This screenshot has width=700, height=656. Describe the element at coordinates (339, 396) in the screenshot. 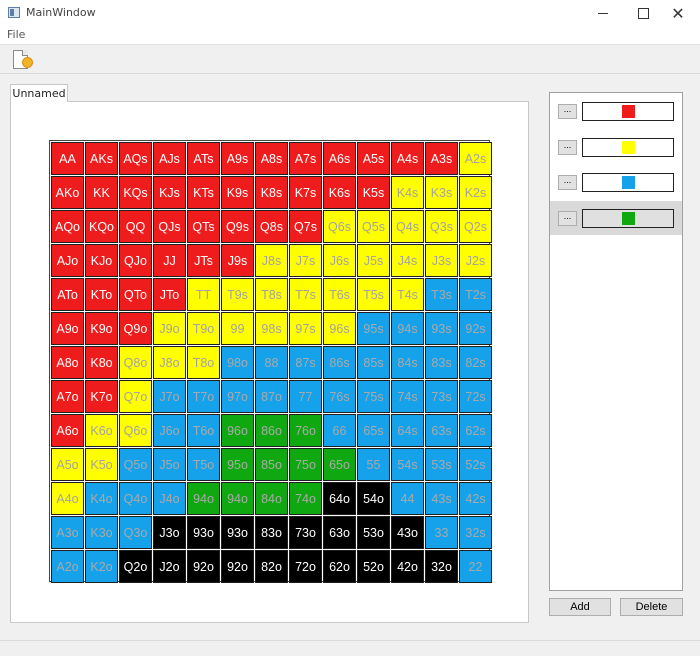

I see `hand-cell: 76s` at that location.